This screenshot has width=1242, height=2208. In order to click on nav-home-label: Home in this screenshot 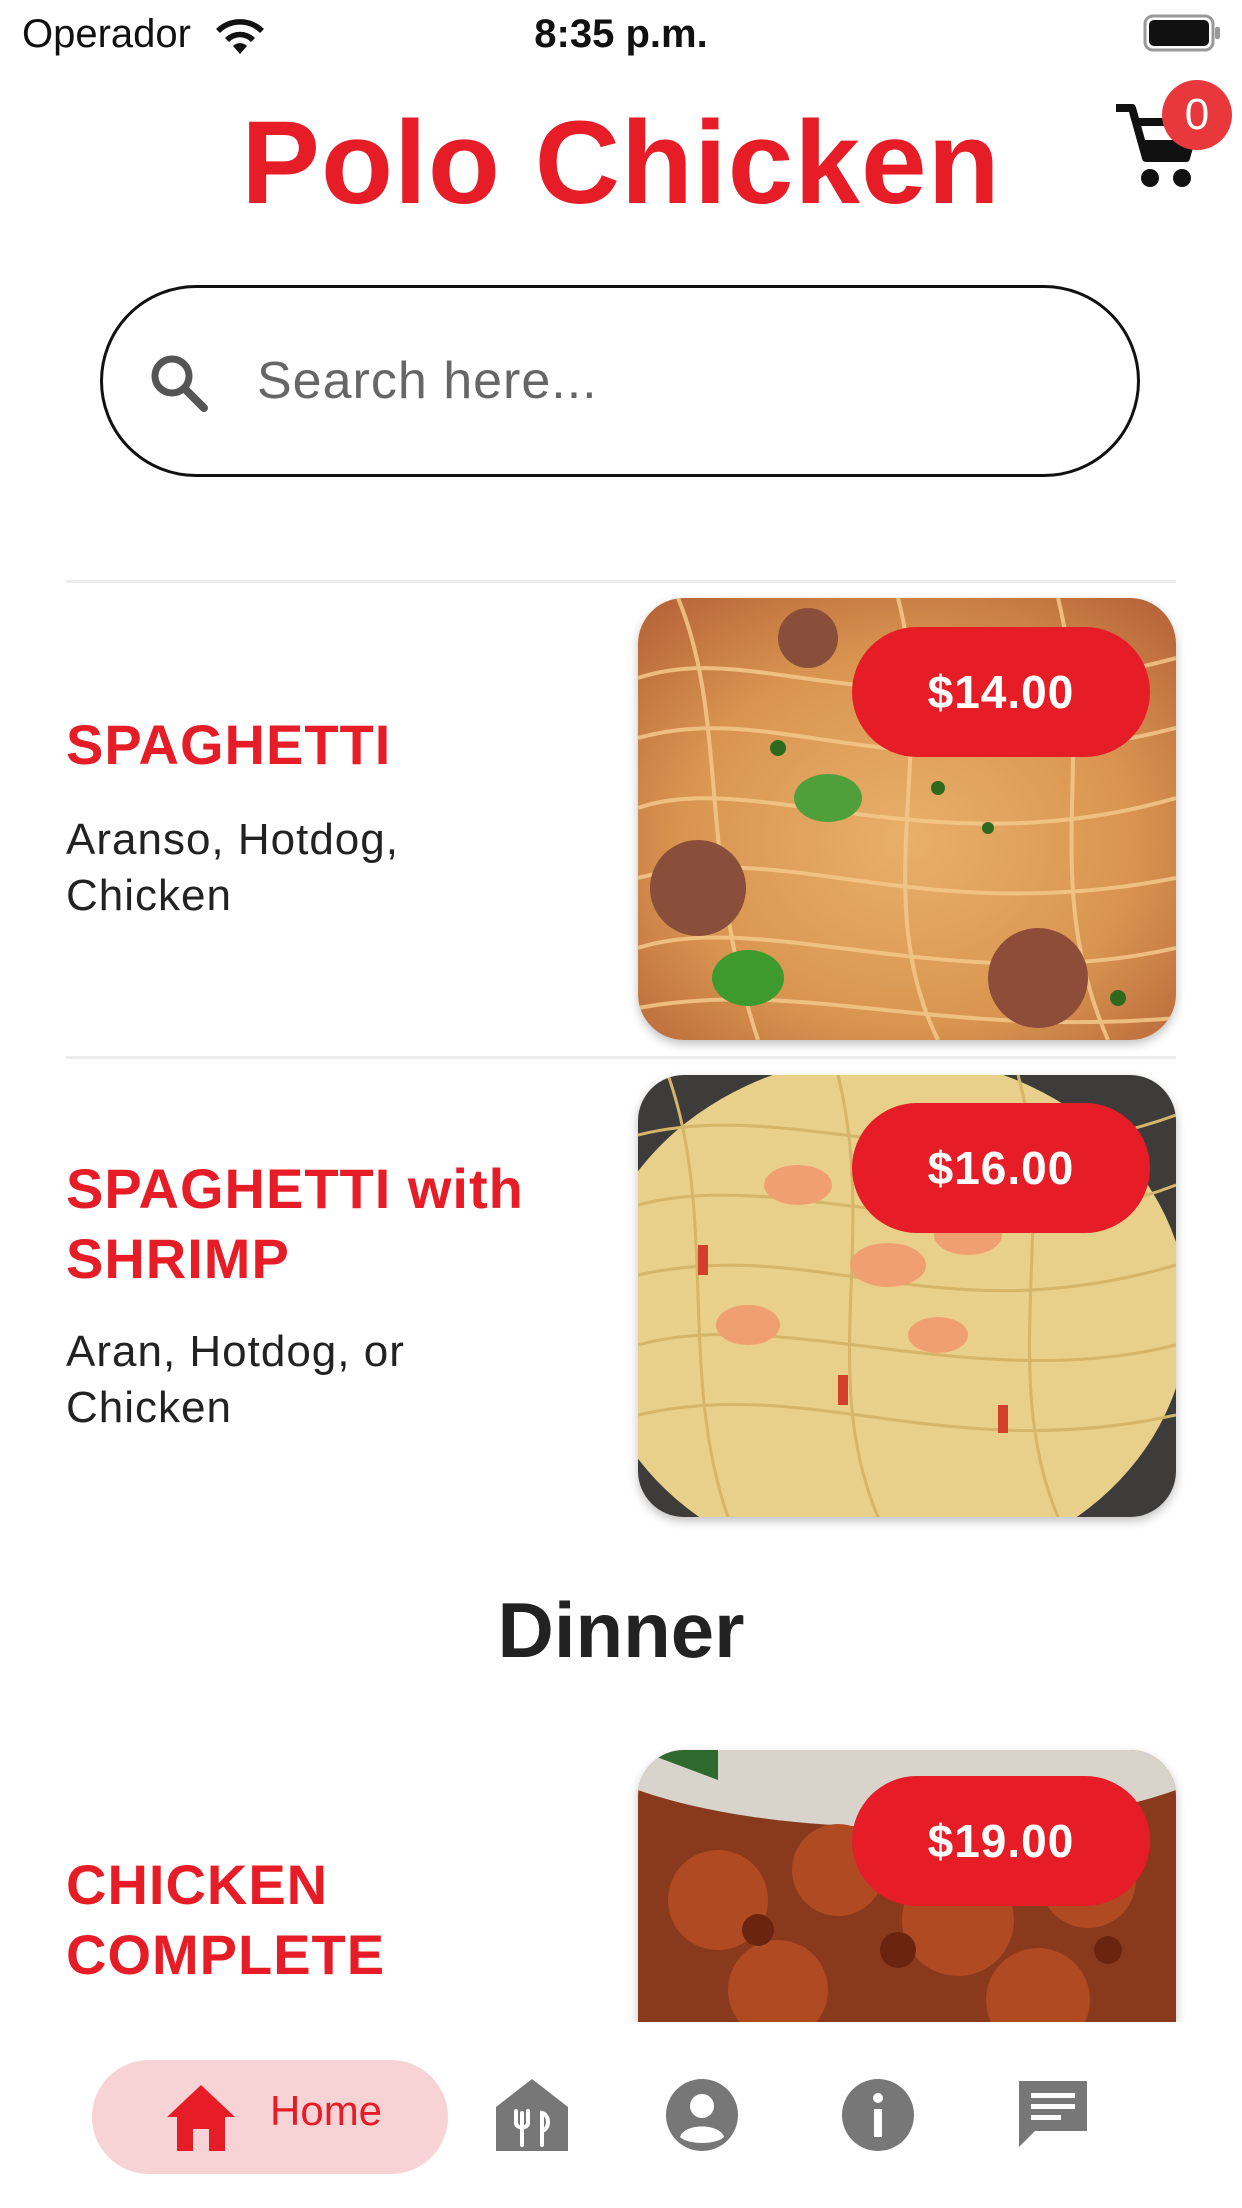, I will do `click(326, 2110)`.